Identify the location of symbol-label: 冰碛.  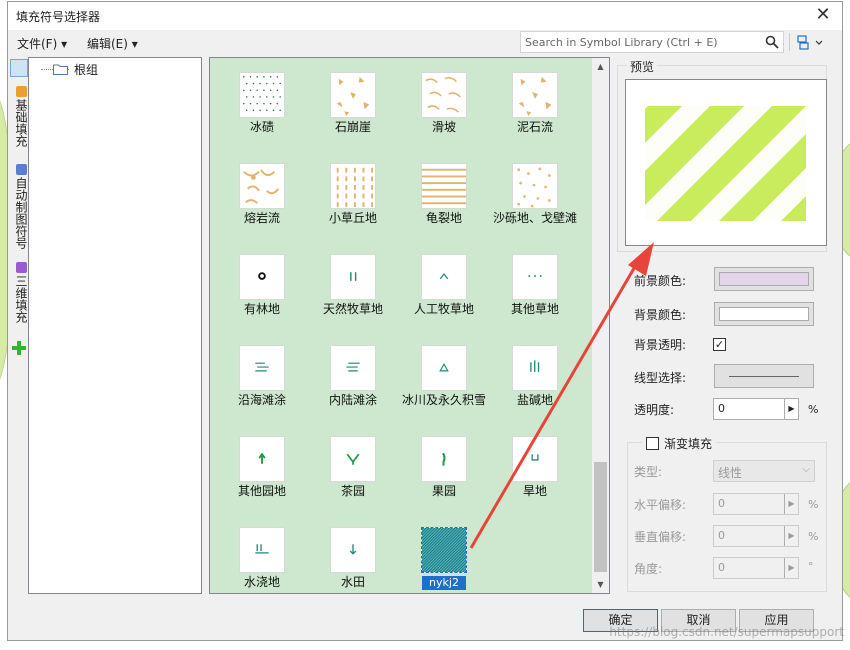
(261, 127).